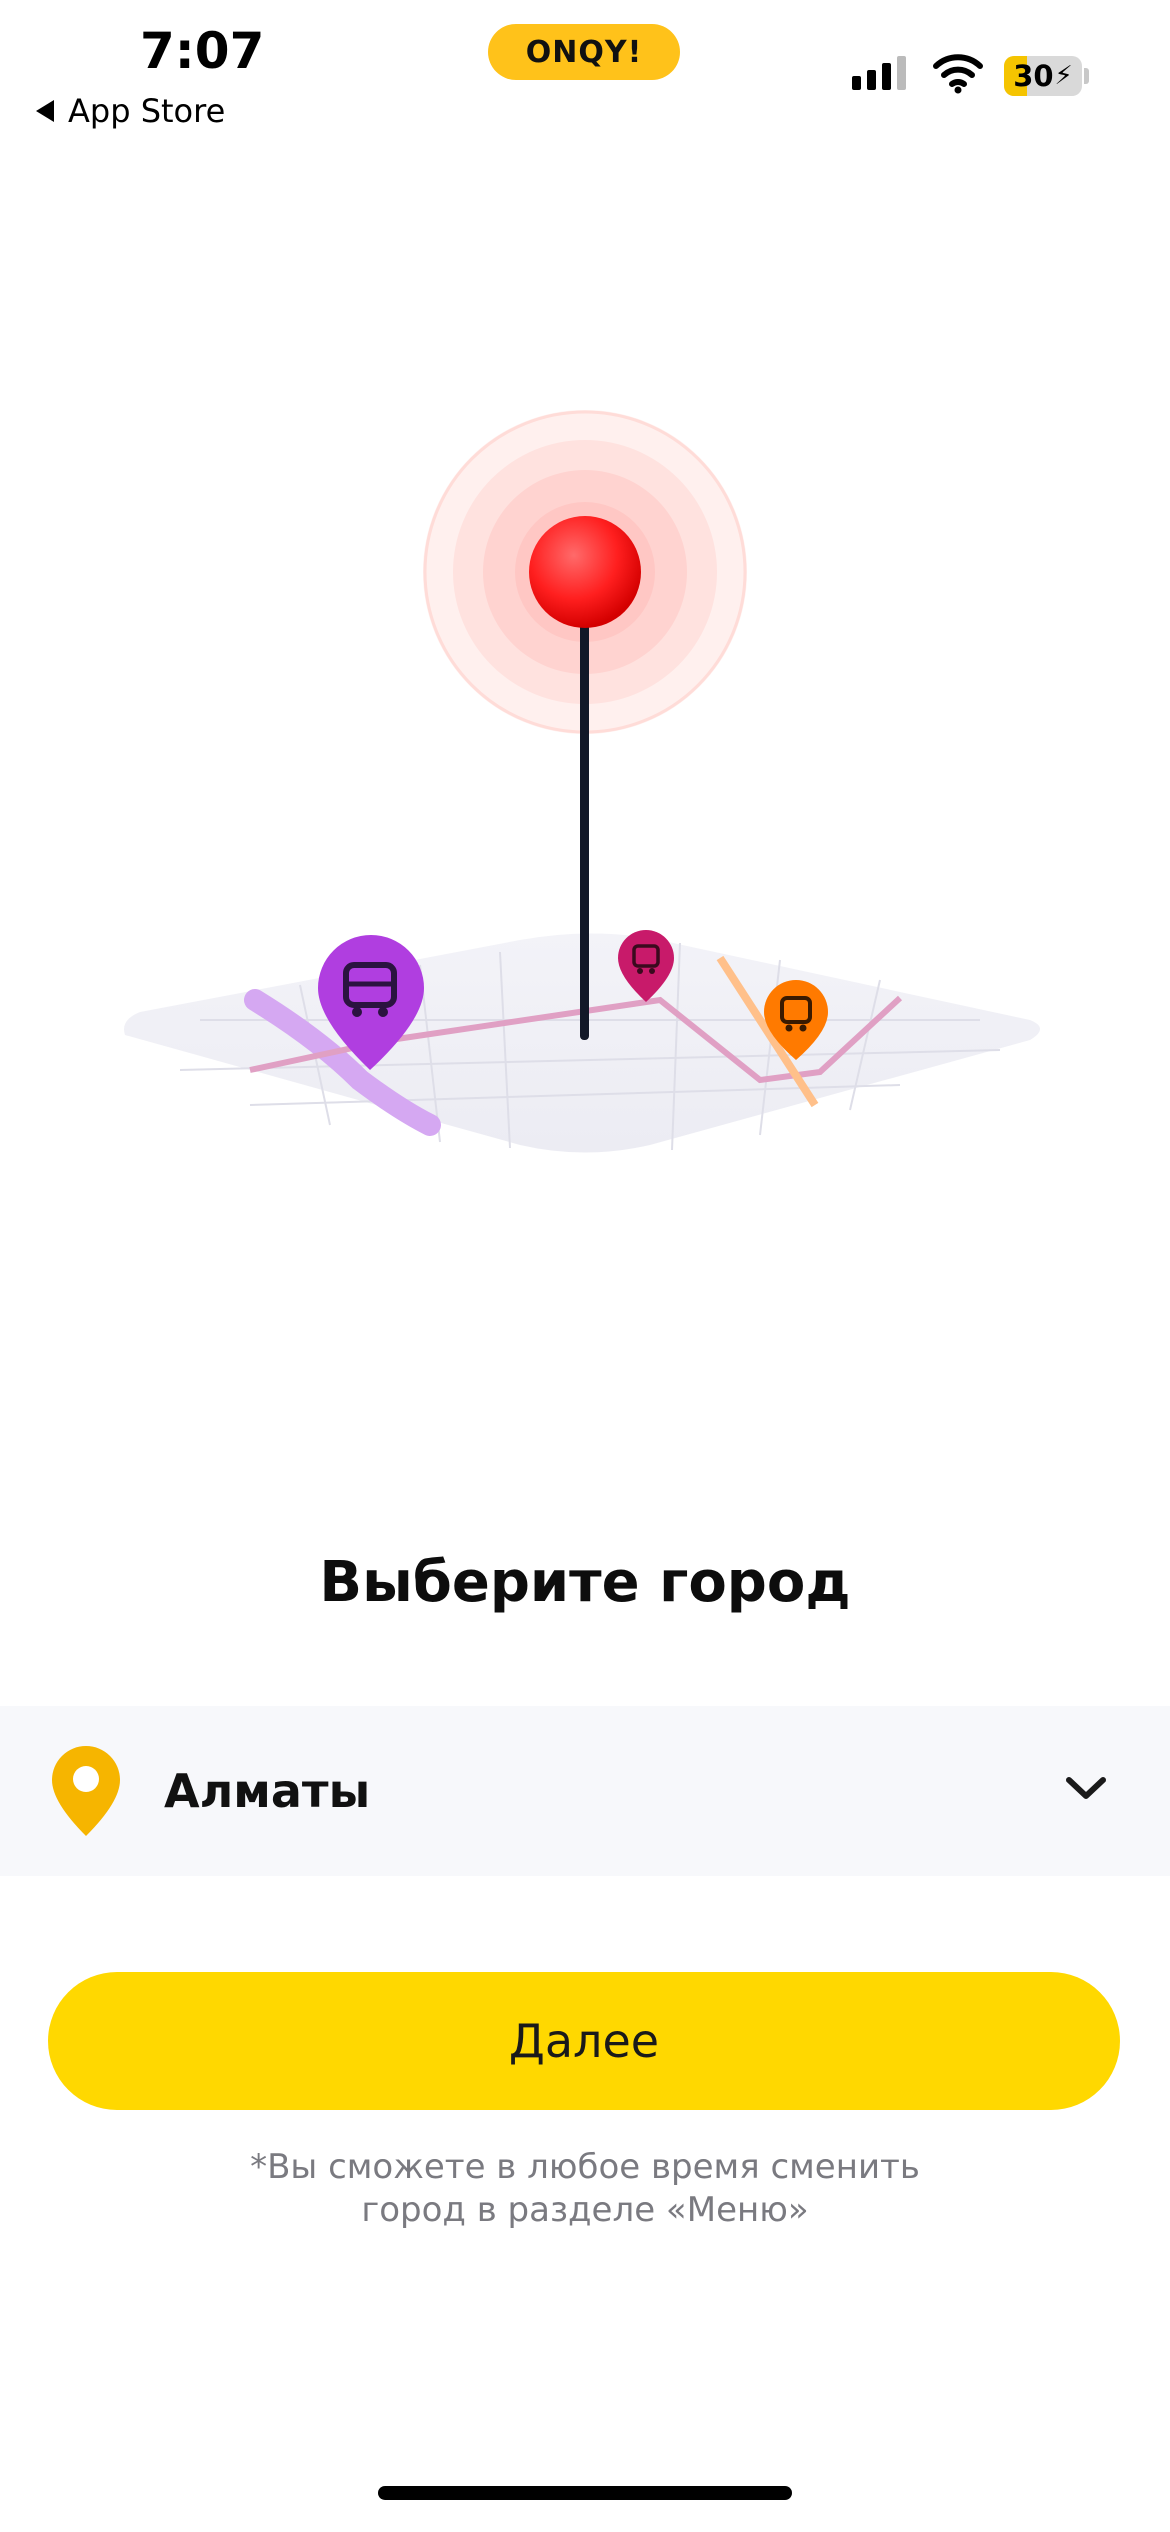 Image resolution: width=1170 pixels, height=2532 pixels. Describe the element at coordinates (202, 51) in the screenshot. I see `status-time: 7:07` at that location.